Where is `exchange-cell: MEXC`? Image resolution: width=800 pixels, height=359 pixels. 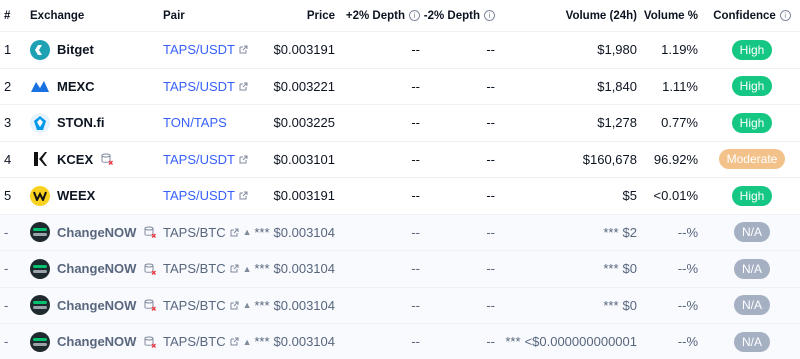
exchange-cell: MEXC is located at coordinates (92, 87).